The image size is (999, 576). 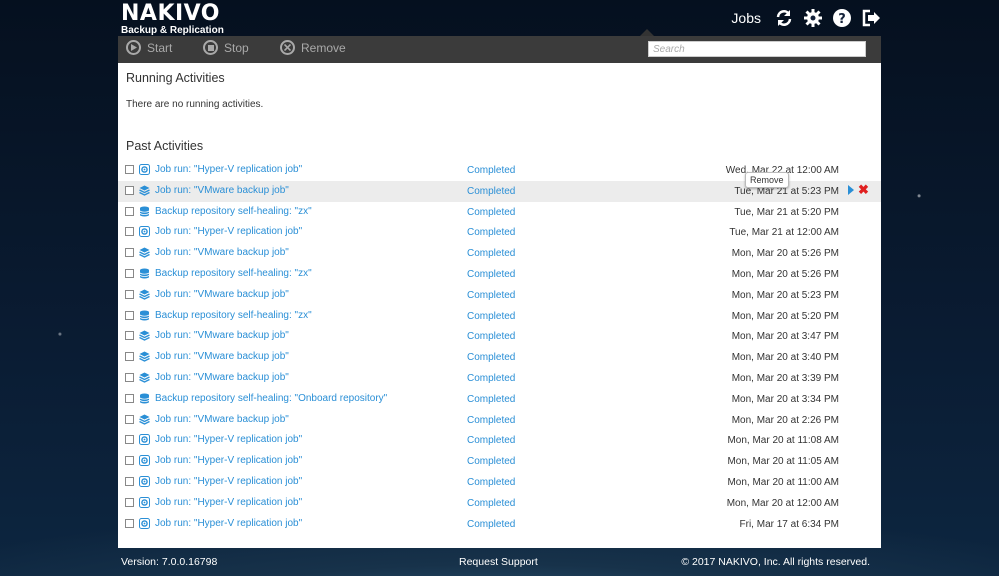 I want to click on activity-date: Mon, Mar 20 at 5:26 PM, so click(x=785, y=254).